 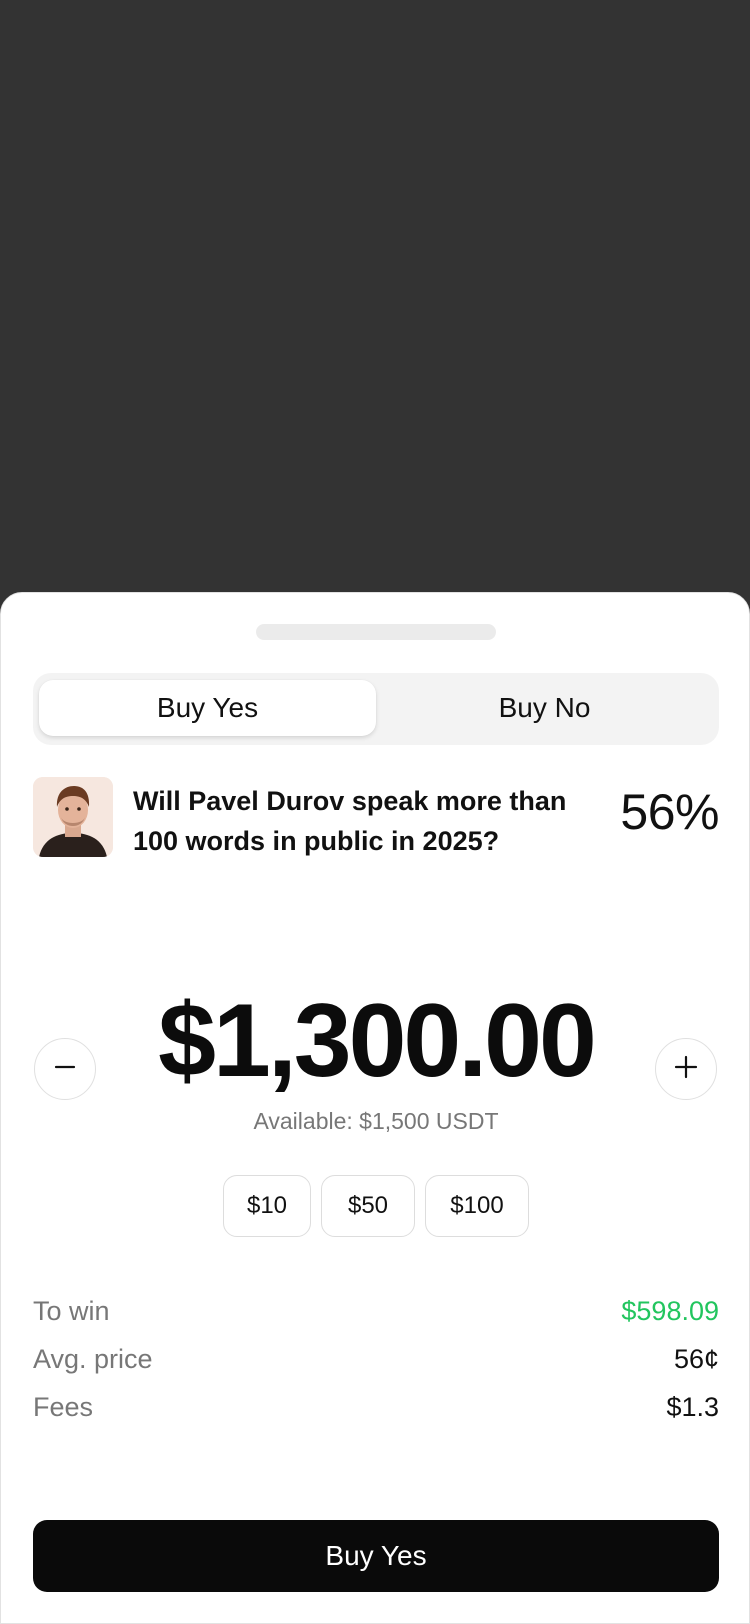 I want to click on sheet-grabber, so click(x=376, y=632).